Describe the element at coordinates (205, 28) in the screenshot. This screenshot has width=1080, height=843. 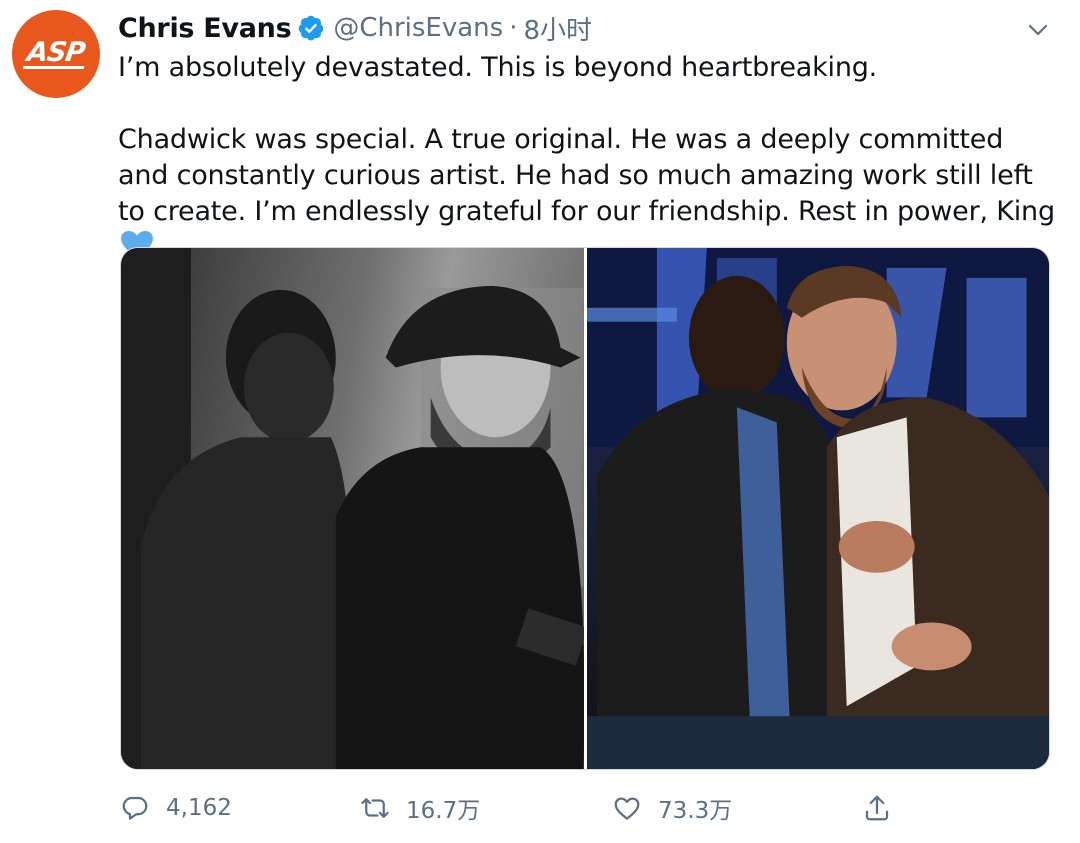
I see `display-name: Chris Evans` at that location.